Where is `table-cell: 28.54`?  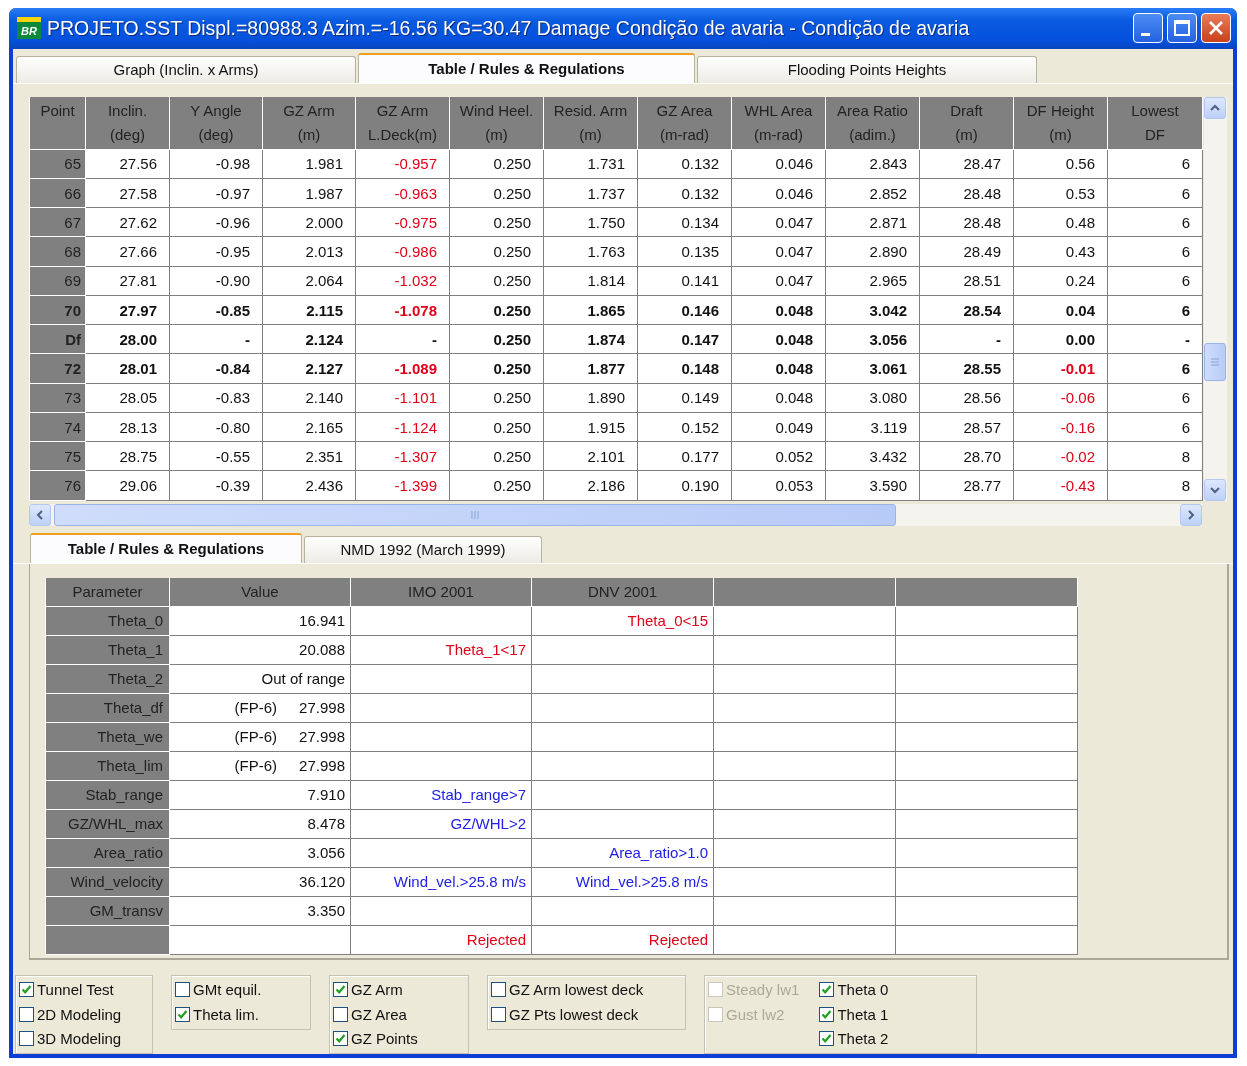
table-cell: 28.54 is located at coordinates (966, 310).